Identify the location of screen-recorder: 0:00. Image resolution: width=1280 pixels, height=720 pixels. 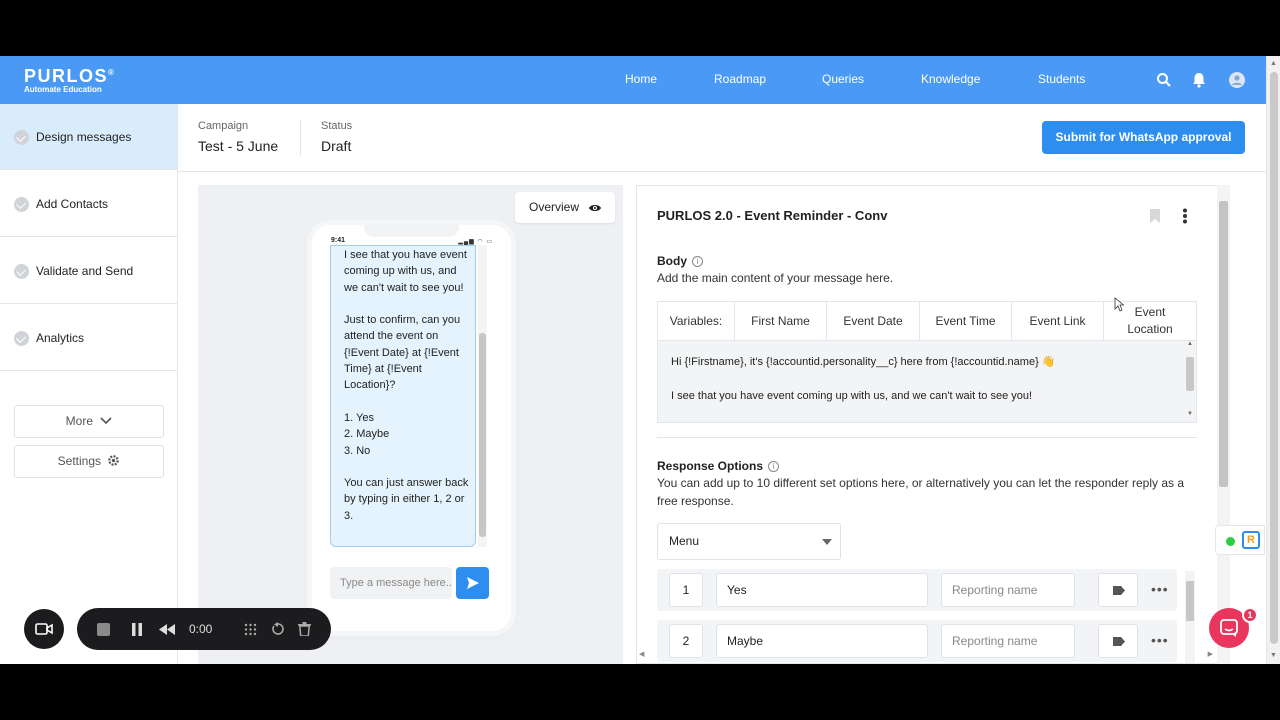
(178, 630).